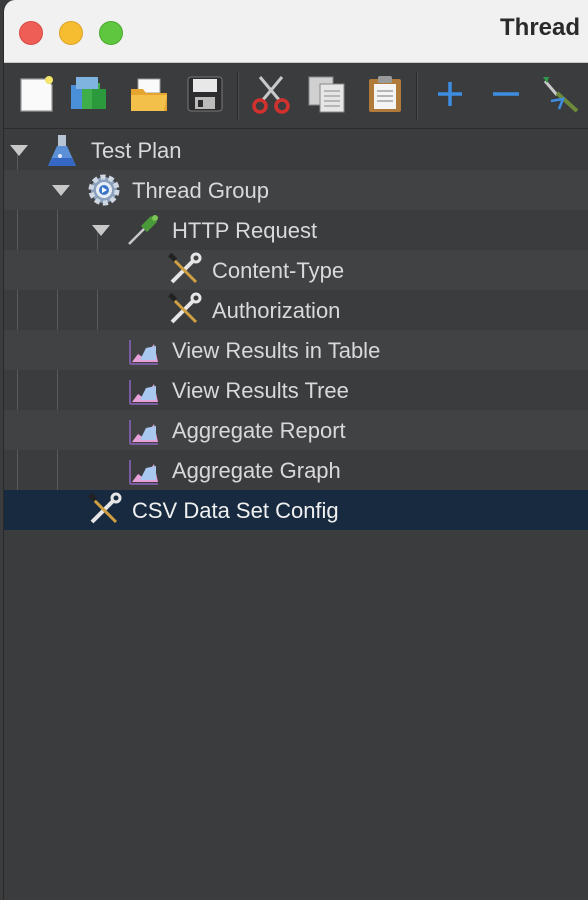 This screenshot has width=588, height=900. I want to click on tree-item-label: Aggregate Graph, so click(256, 470).